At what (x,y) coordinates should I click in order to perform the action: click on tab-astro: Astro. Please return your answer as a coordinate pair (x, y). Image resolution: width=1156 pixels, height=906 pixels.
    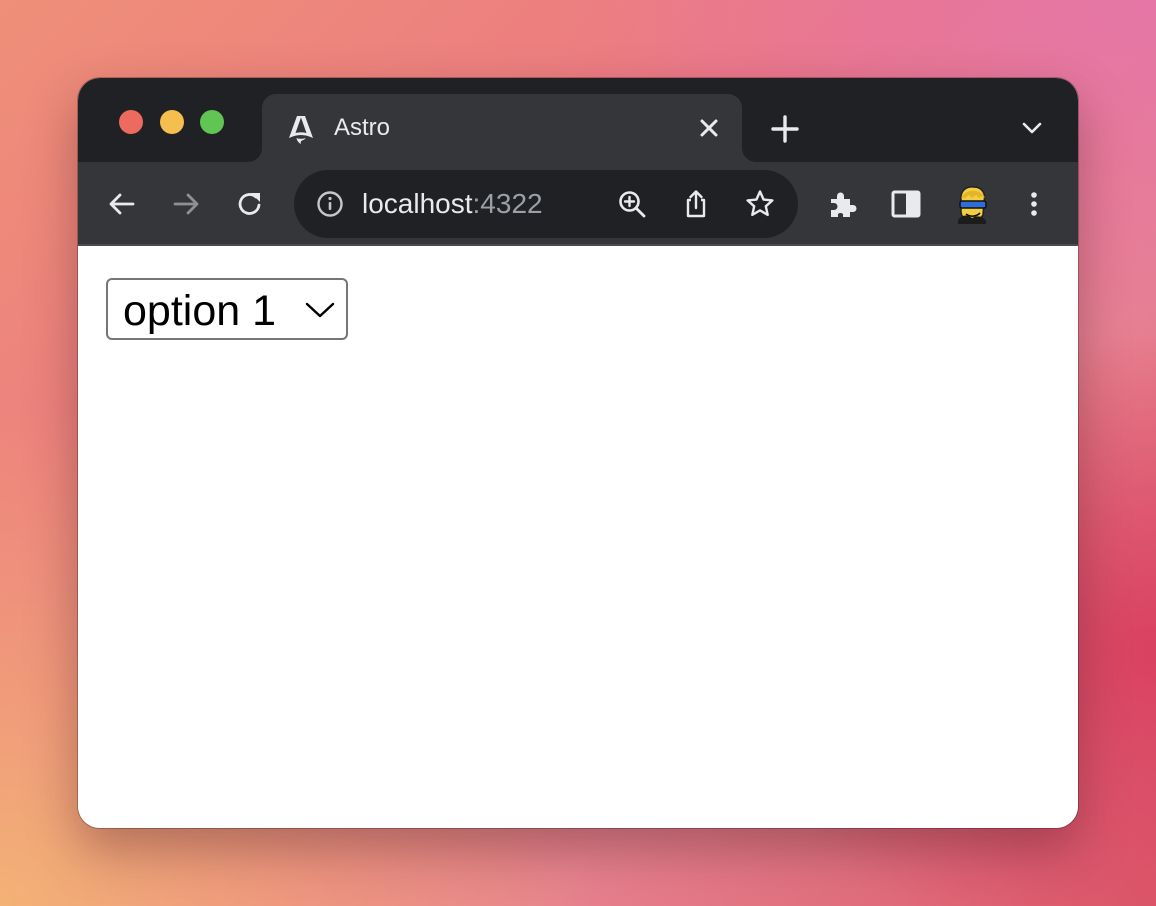
    Looking at the image, I should click on (502, 128).